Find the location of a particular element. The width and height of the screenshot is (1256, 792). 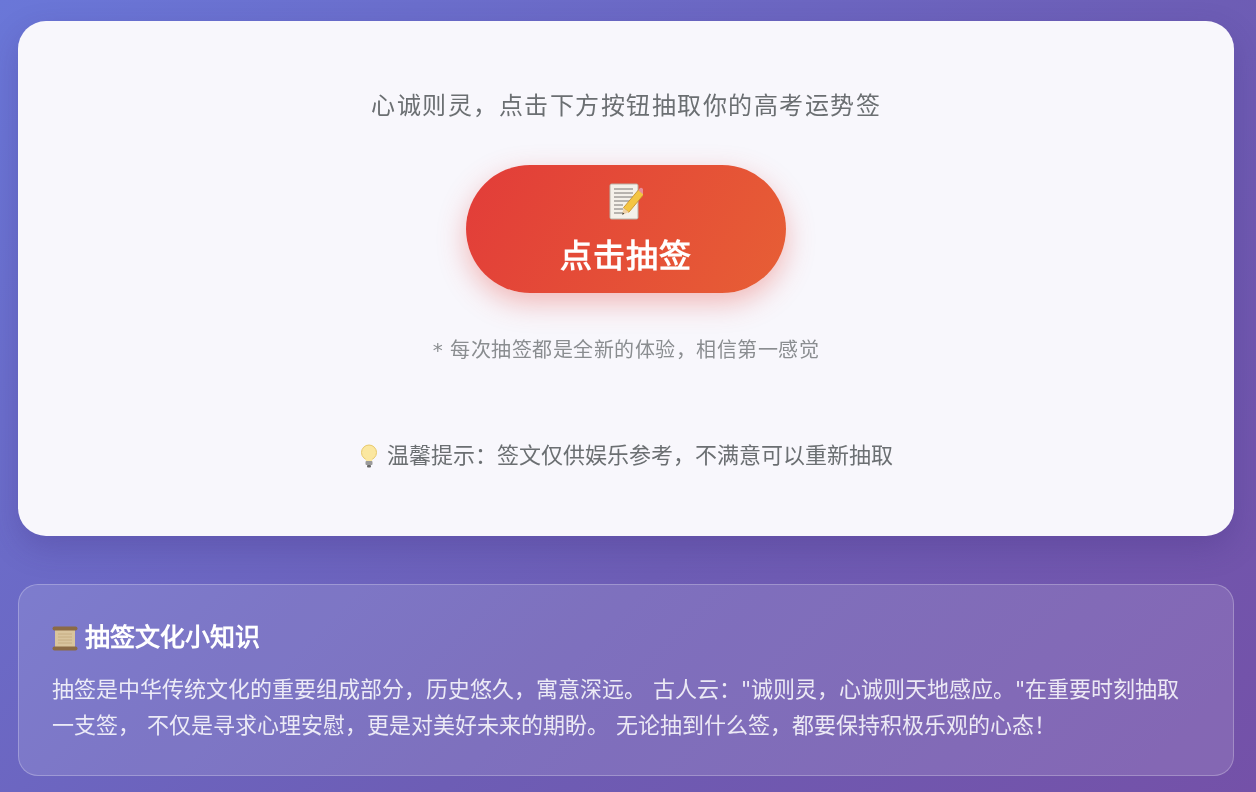

scroll-icon is located at coordinates (65, 638).